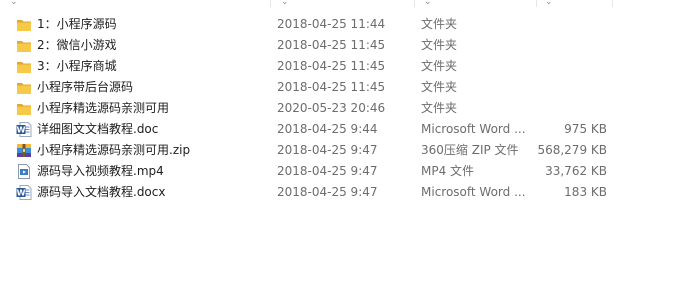 This screenshot has width=682, height=282. What do you see at coordinates (153, 150) in the screenshot?
I see `file-name: 小程序精选源码亲测可用.zip` at bounding box center [153, 150].